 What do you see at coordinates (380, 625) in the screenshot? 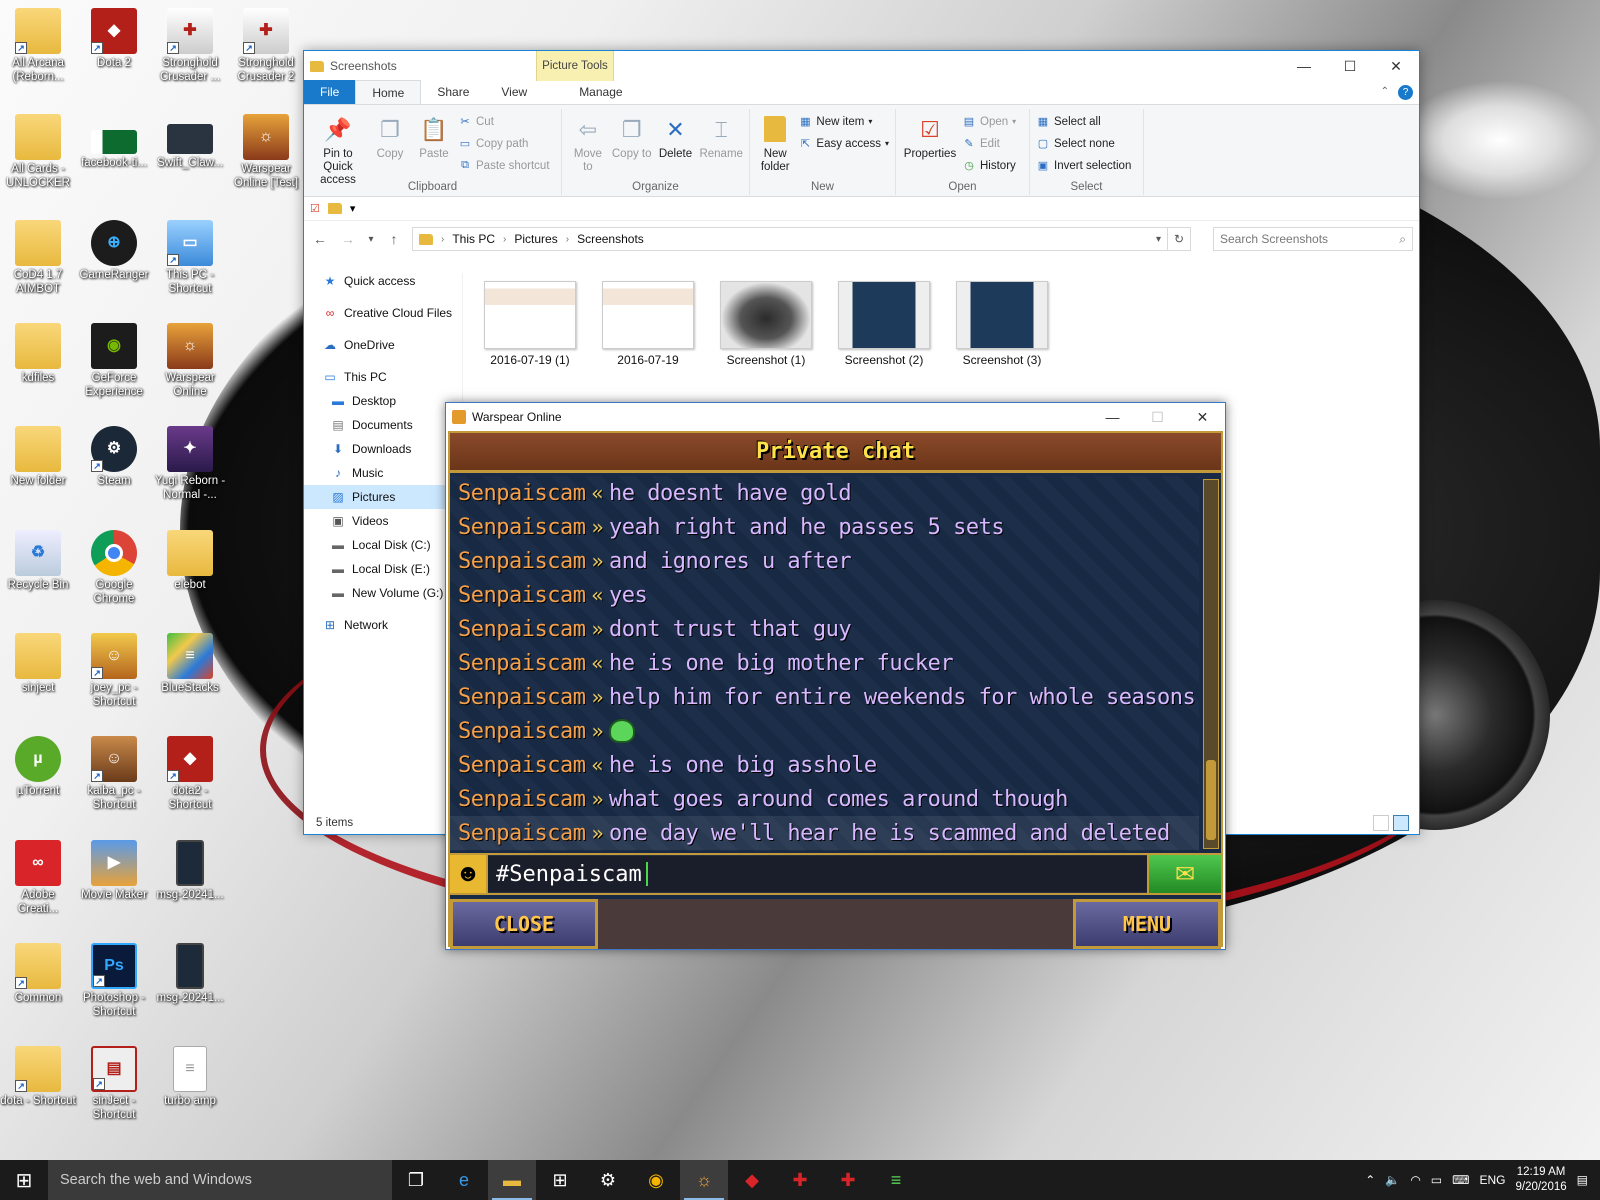
I see `nav-item-network: ⊞ Network` at bounding box center [380, 625].